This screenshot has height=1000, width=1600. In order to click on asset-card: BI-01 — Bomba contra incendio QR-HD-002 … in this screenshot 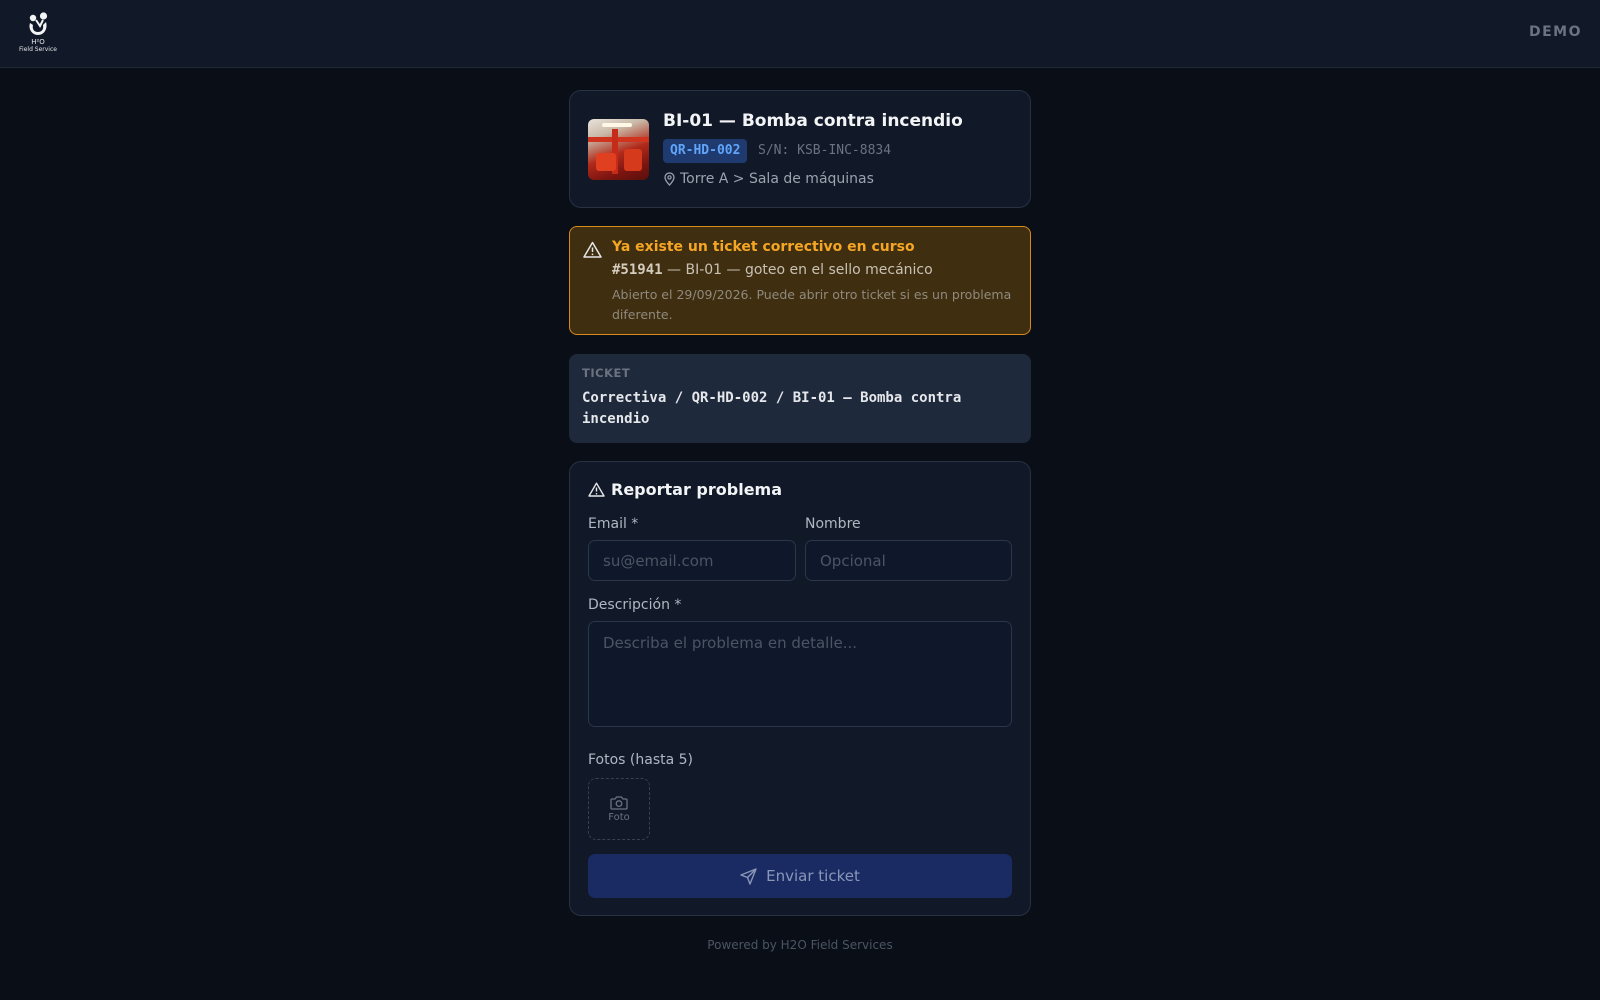, I will do `click(800, 149)`.